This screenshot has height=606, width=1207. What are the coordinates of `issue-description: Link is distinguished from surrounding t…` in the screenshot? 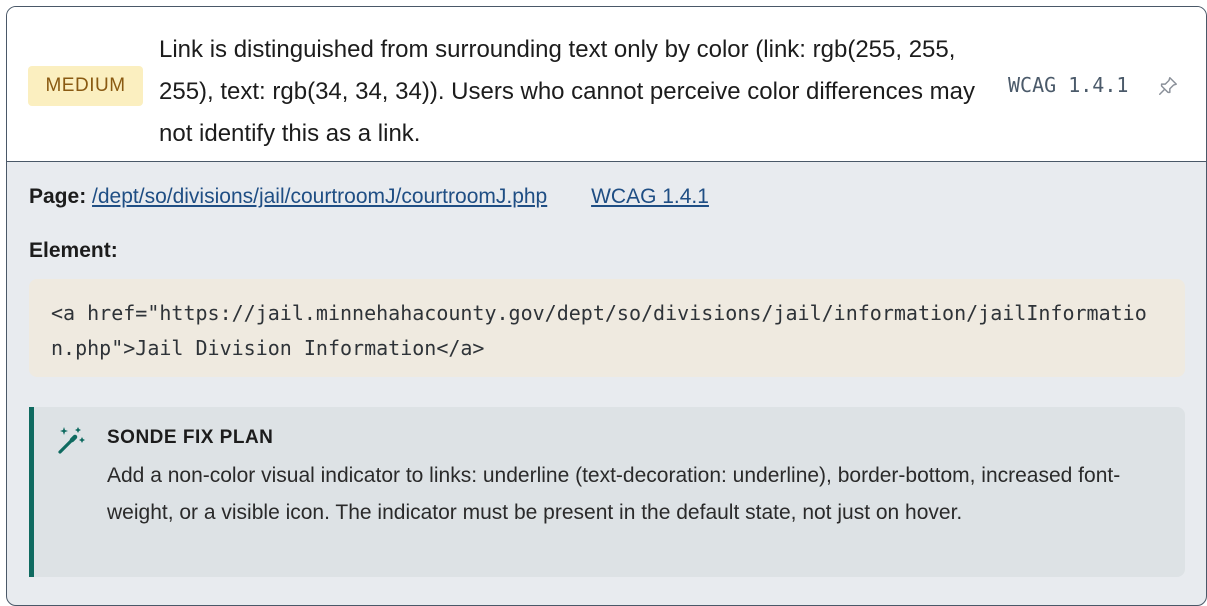 It's located at (567, 91).